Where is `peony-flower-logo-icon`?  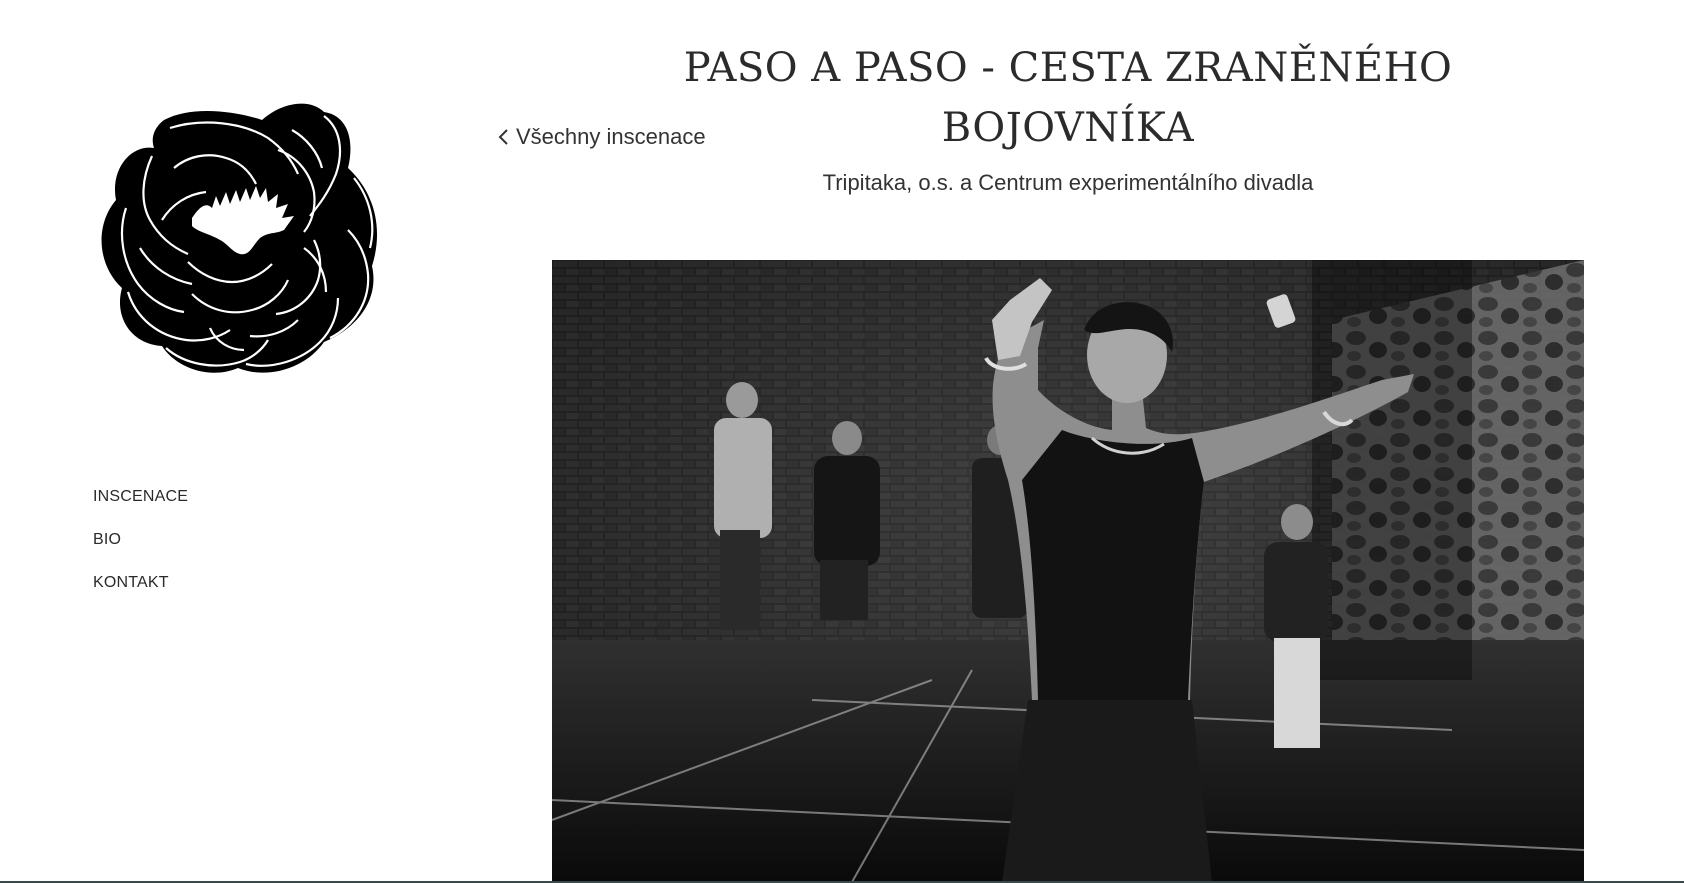 peony-flower-logo-icon is located at coordinates (239, 238).